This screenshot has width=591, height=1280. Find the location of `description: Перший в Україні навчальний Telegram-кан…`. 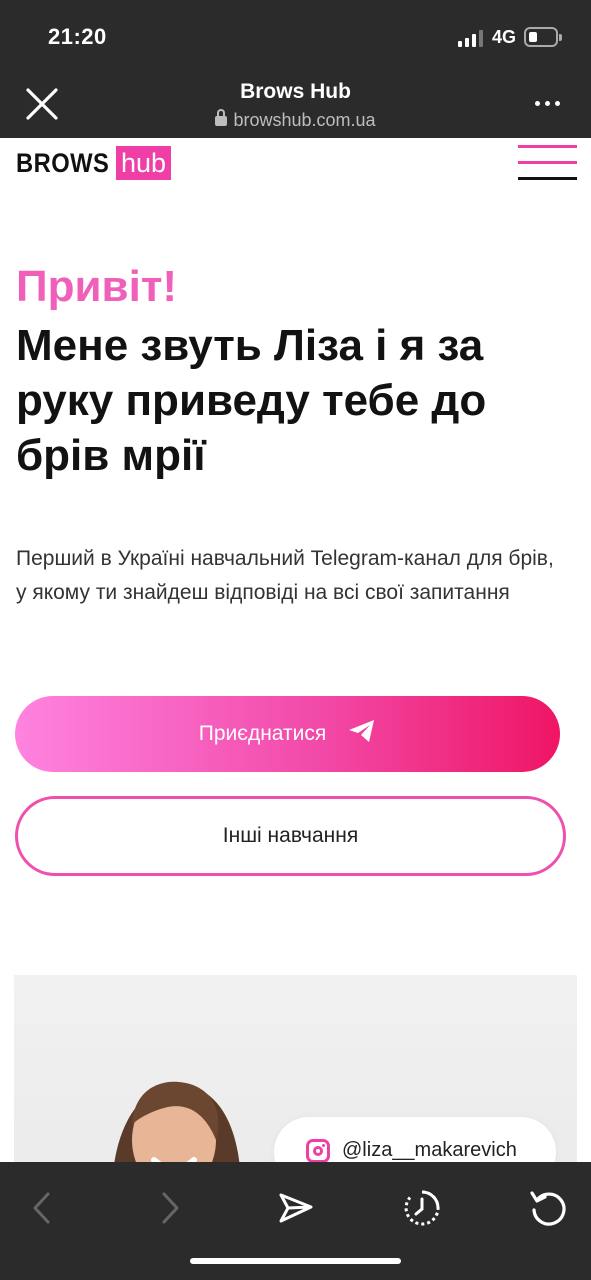

description: Перший в Україні навчальний Telegram-кан… is located at coordinates (285, 575).